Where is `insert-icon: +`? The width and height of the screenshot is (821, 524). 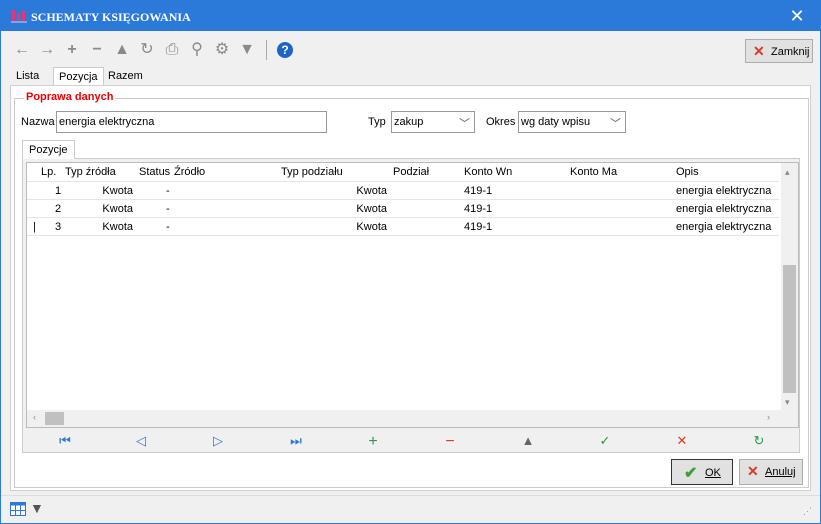
insert-icon: + is located at coordinates (373, 441).